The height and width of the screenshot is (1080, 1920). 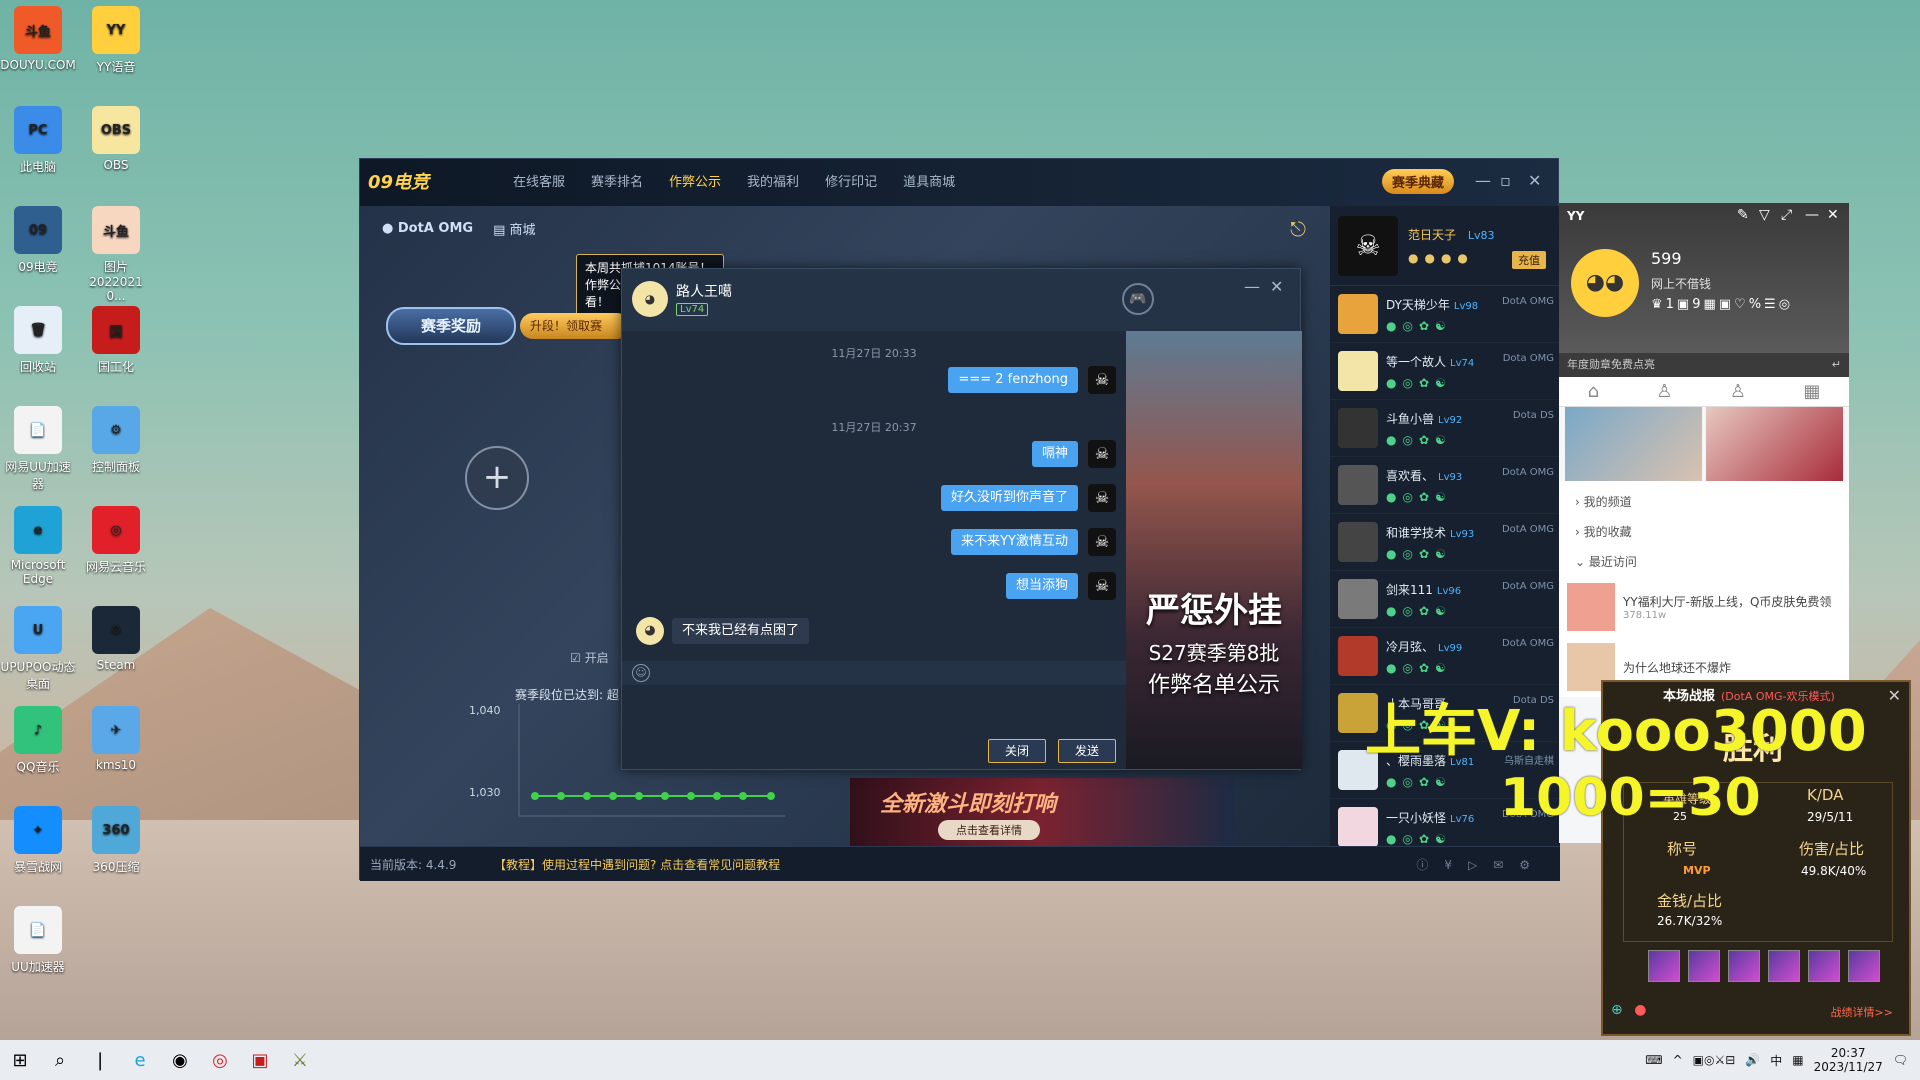 What do you see at coordinates (38, 449) in the screenshot?
I see `desktop-icon: 📄 网易UU加速器` at bounding box center [38, 449].